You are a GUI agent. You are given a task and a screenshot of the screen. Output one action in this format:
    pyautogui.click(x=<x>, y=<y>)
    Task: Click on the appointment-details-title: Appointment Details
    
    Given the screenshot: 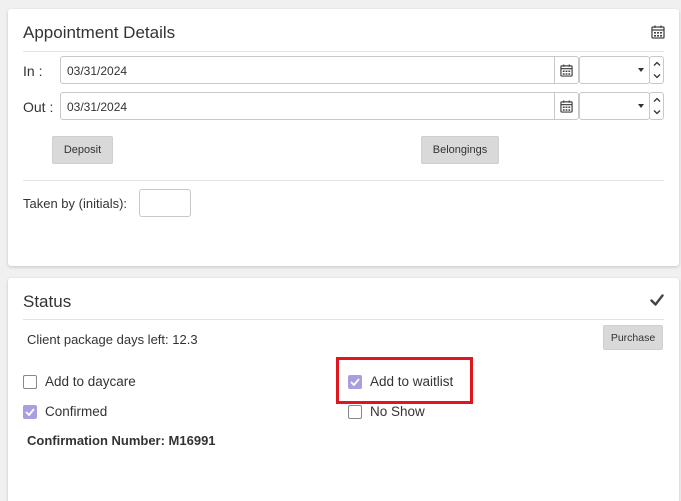 What is the action you would take?
    pyautogui.click(x=99, y=32)
    